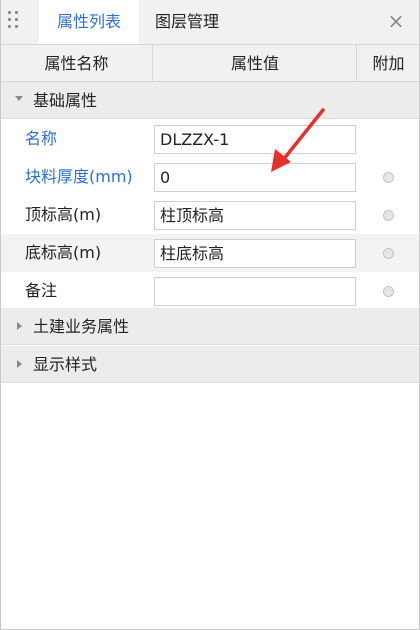 The image size is (420, 630). What do you see at coordinates (77, 63) in the screenshot?
I see `column-header-name: 属性名称` at bounding box center [77, 63].